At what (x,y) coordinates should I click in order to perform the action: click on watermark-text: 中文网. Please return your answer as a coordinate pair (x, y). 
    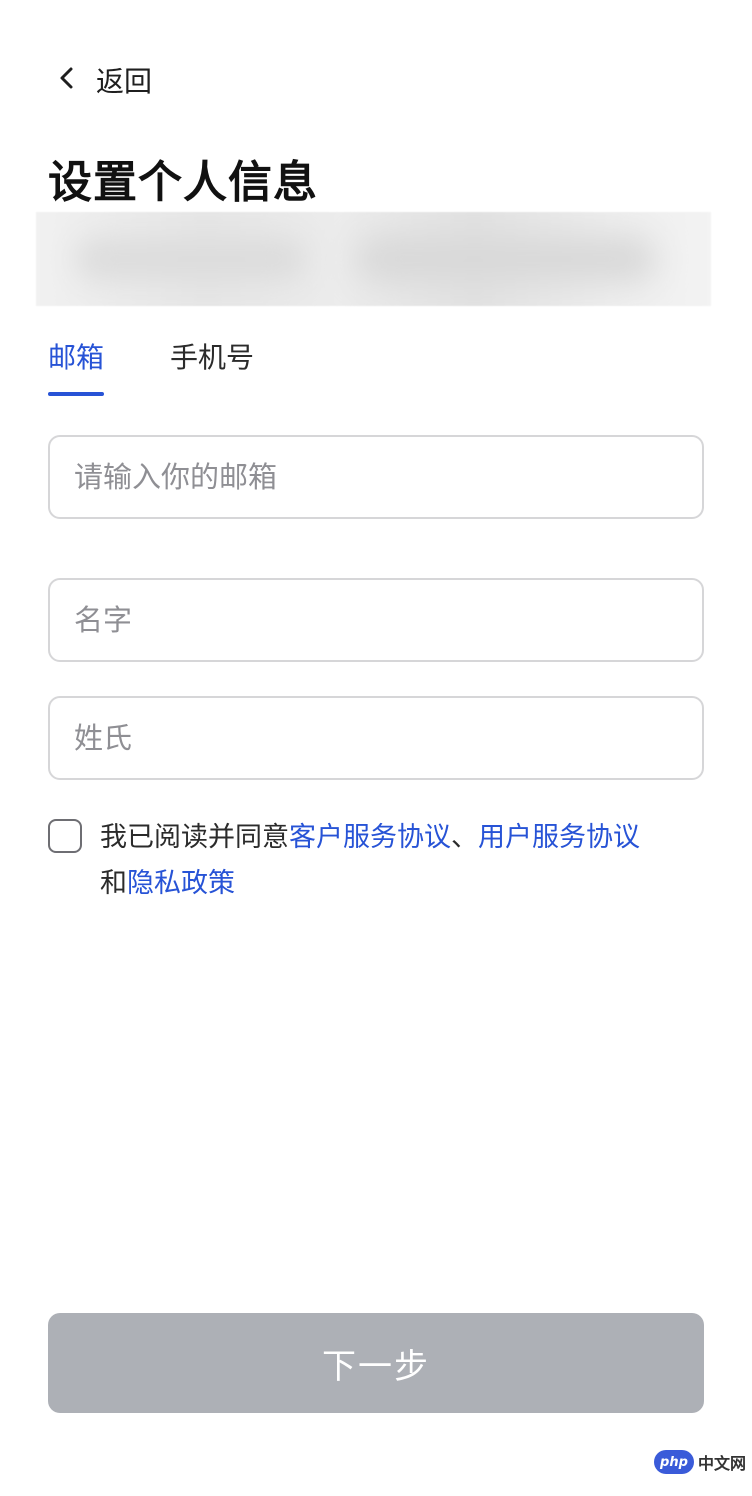
    Looking at the image, I should click on (721, 1463).